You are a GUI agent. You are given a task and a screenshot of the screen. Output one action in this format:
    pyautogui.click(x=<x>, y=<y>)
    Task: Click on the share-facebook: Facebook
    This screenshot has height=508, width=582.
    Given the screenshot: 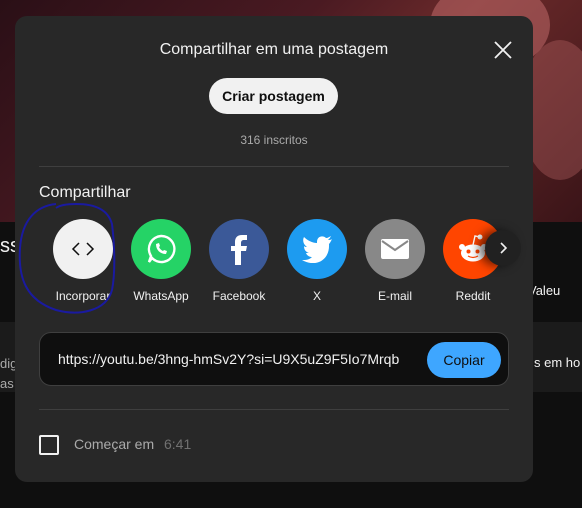 What is the action you would take?
    pyautogui.click(x=239, y=261)
    